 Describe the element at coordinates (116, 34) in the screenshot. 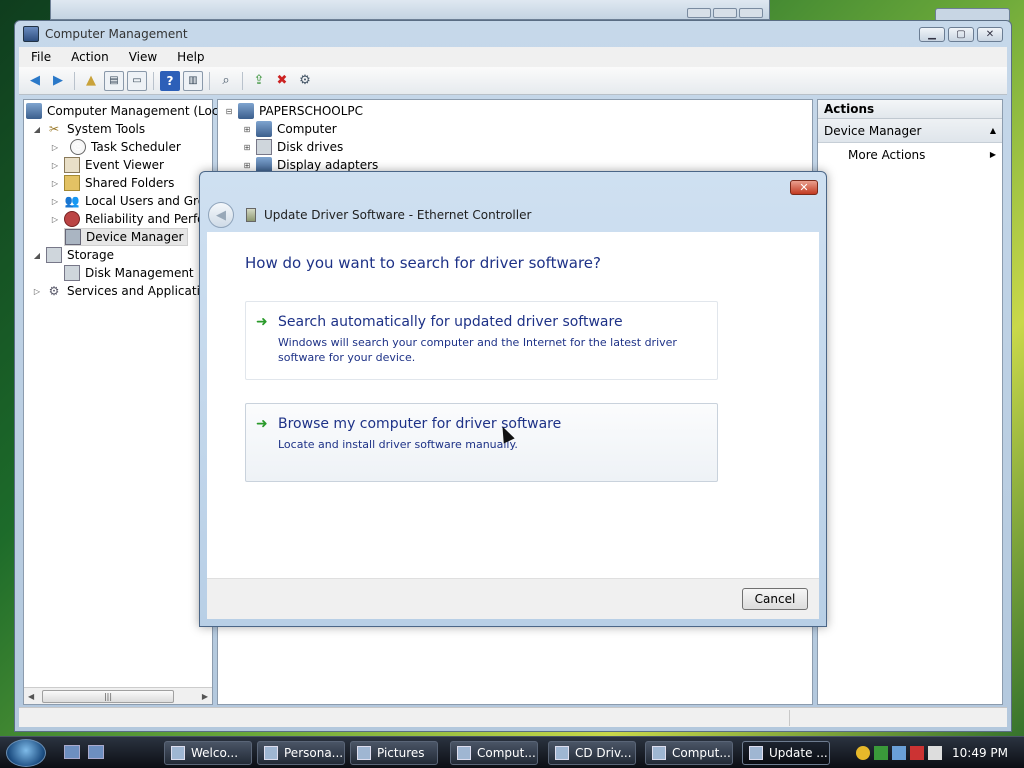

I see `window-title: Computer Management` at that location.